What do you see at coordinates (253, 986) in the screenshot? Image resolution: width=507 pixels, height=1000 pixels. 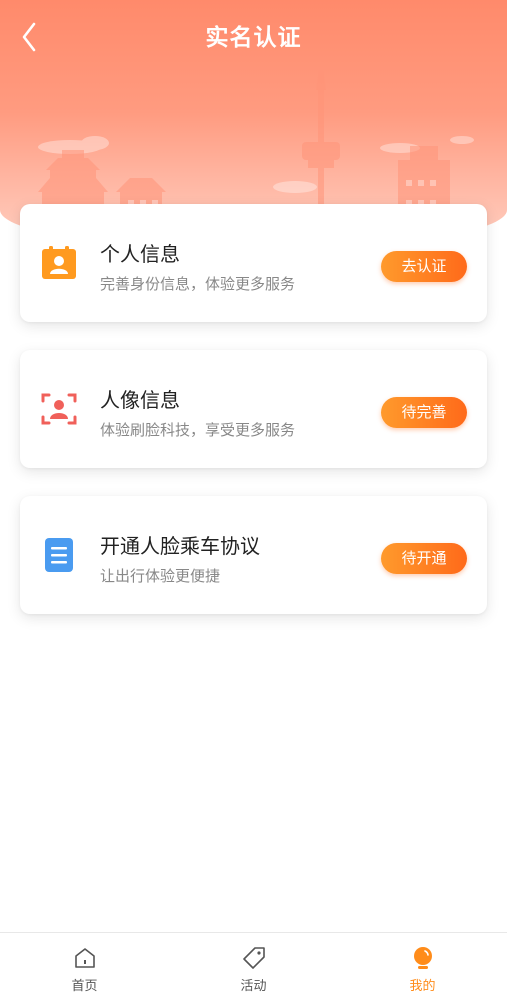 I see `tab-label: 活动` at bounding box center [253, 986].